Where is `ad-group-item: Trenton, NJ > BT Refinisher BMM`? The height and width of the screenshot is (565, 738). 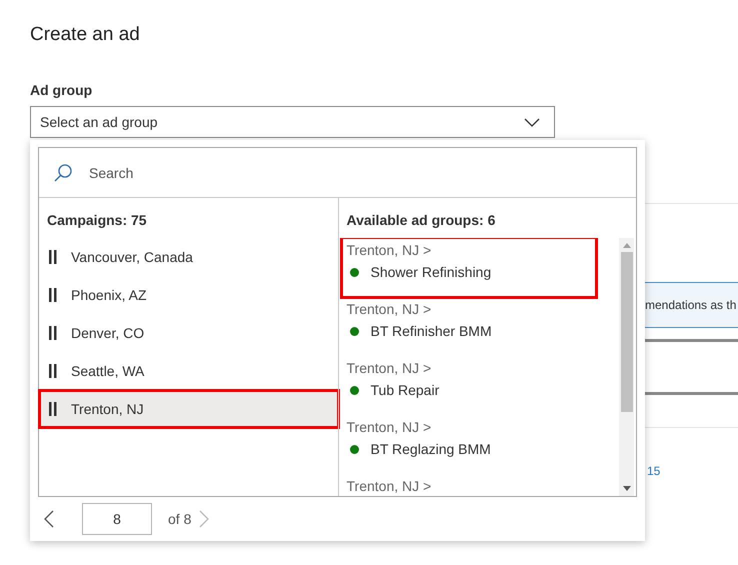
ad-group-item: Trenton, NJ > BT Refinisher BMM is located at coordinates (469, 326).